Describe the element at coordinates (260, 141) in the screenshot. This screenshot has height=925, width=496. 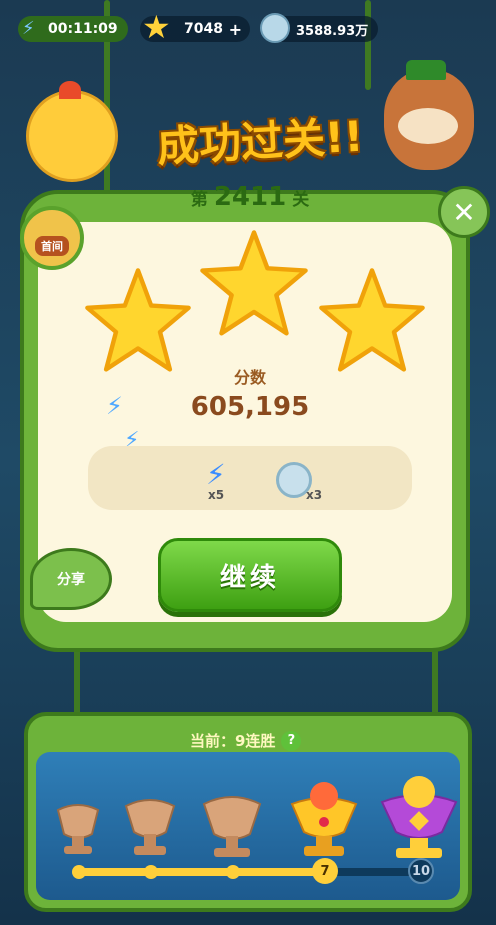
I see `level-complete-title: 成功过关!!` at that location.